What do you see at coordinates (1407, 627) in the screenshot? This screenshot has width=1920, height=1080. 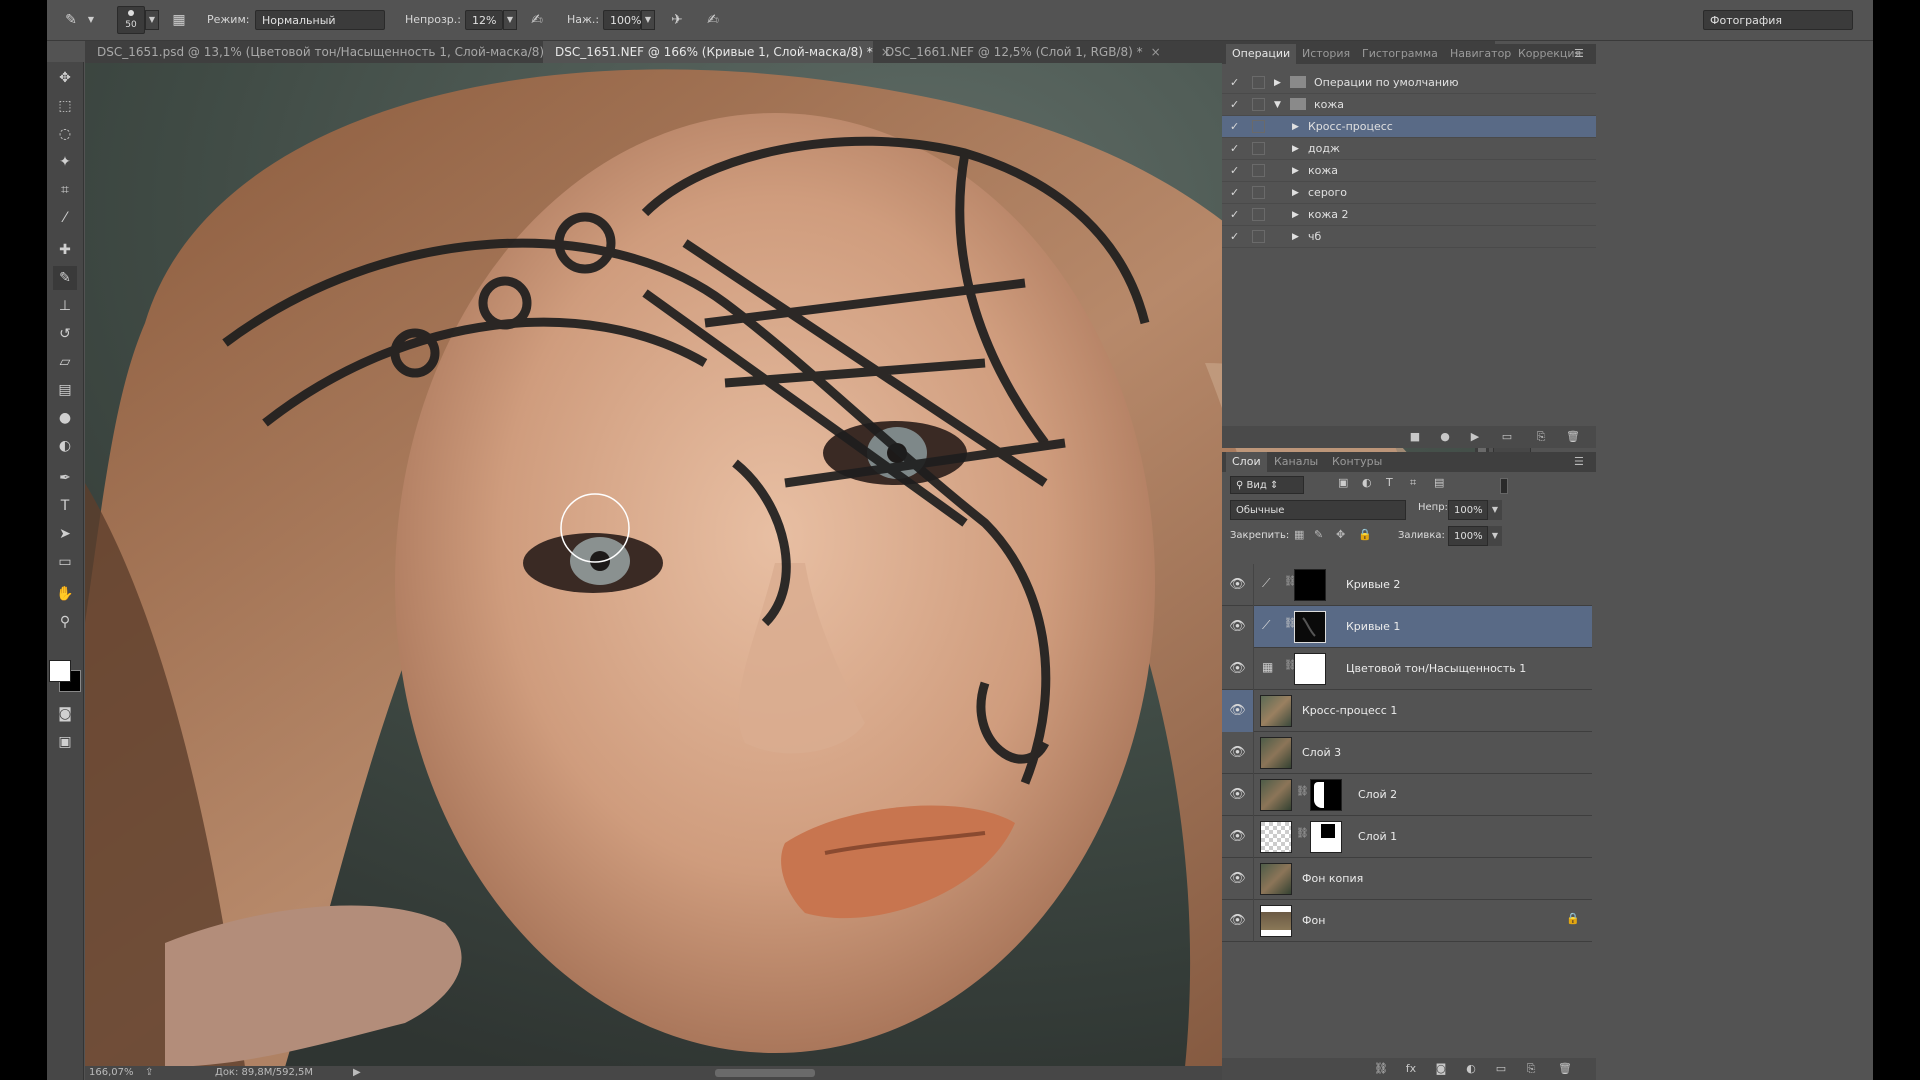 I see `layer-row-selected: 👁 ⟋ ⛓ Кривые 1` at bounding box center [1407, 627].